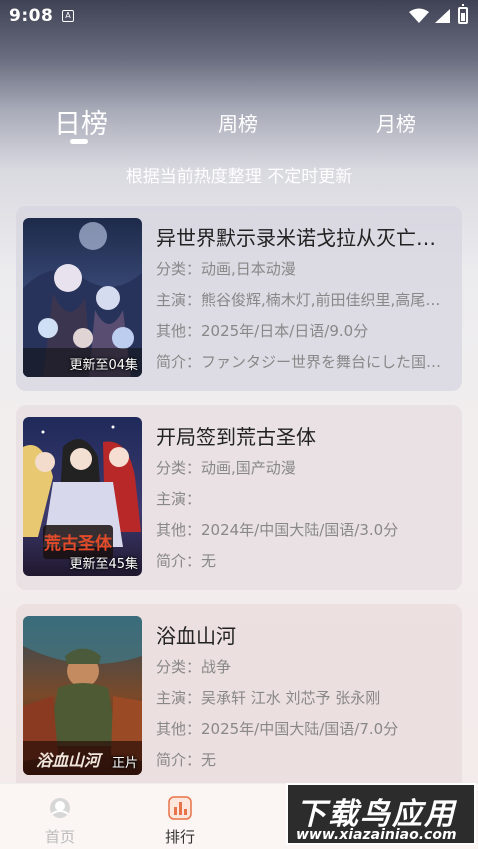 Image resolution: width=478 pixels, height=849 pixels. I want to click on home-icon, so click(60, 808).